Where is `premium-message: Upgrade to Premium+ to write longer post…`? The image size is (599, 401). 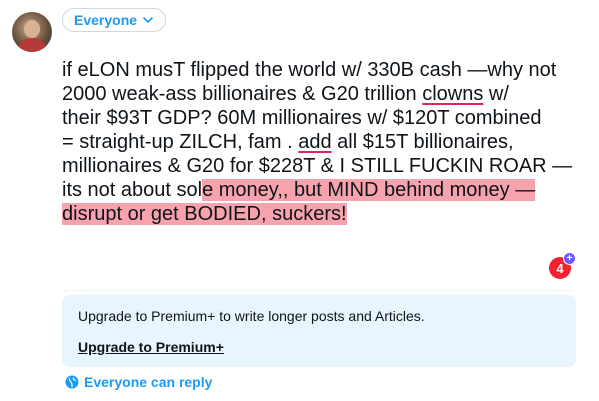 premium-message: Upgrade to Premium+ to write longer post… is located at coordinates (251, 316).